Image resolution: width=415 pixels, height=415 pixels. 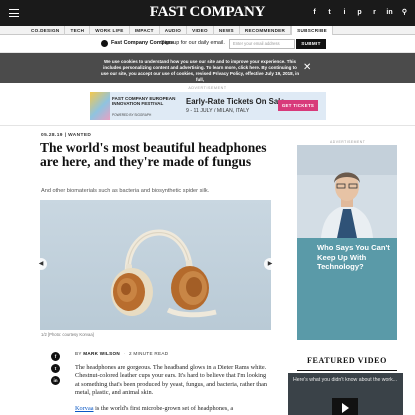 I want to click on korvaa-link: Korvaa, so click(x=84, y=408).